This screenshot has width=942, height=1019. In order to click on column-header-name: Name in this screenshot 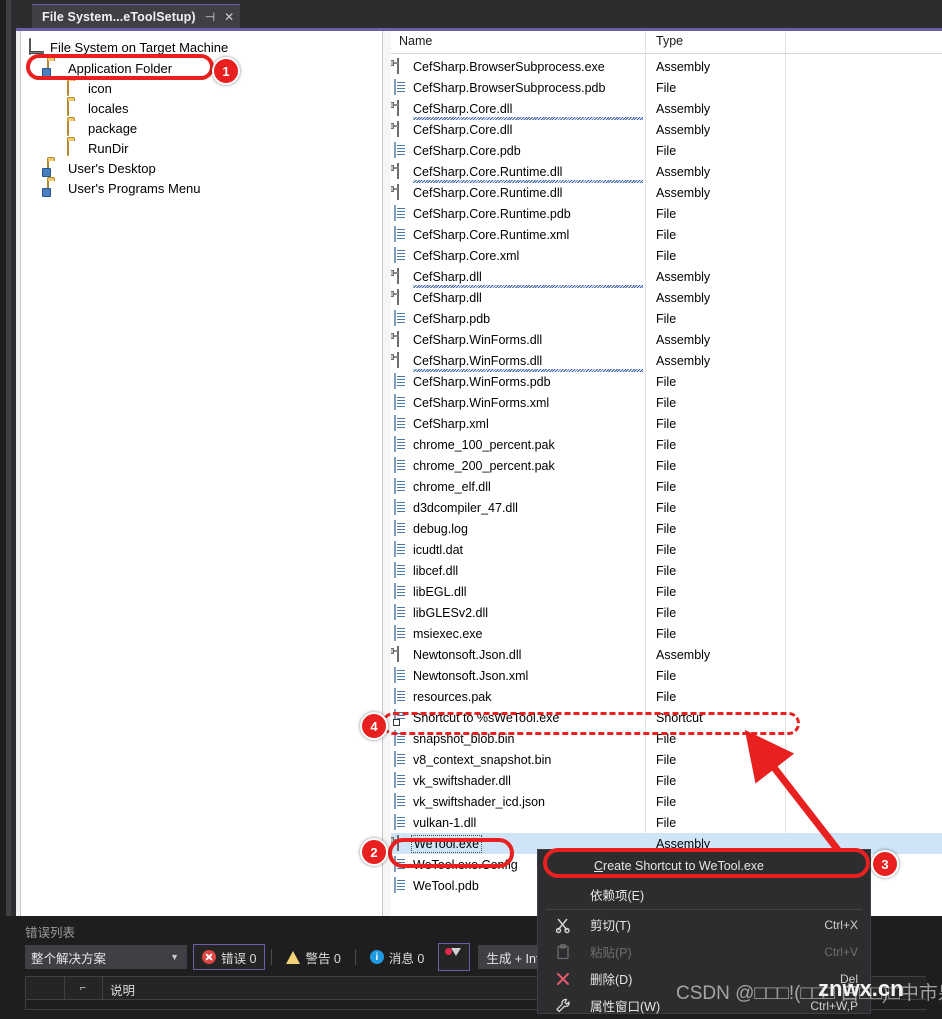, I will do `click(415, 41)`.